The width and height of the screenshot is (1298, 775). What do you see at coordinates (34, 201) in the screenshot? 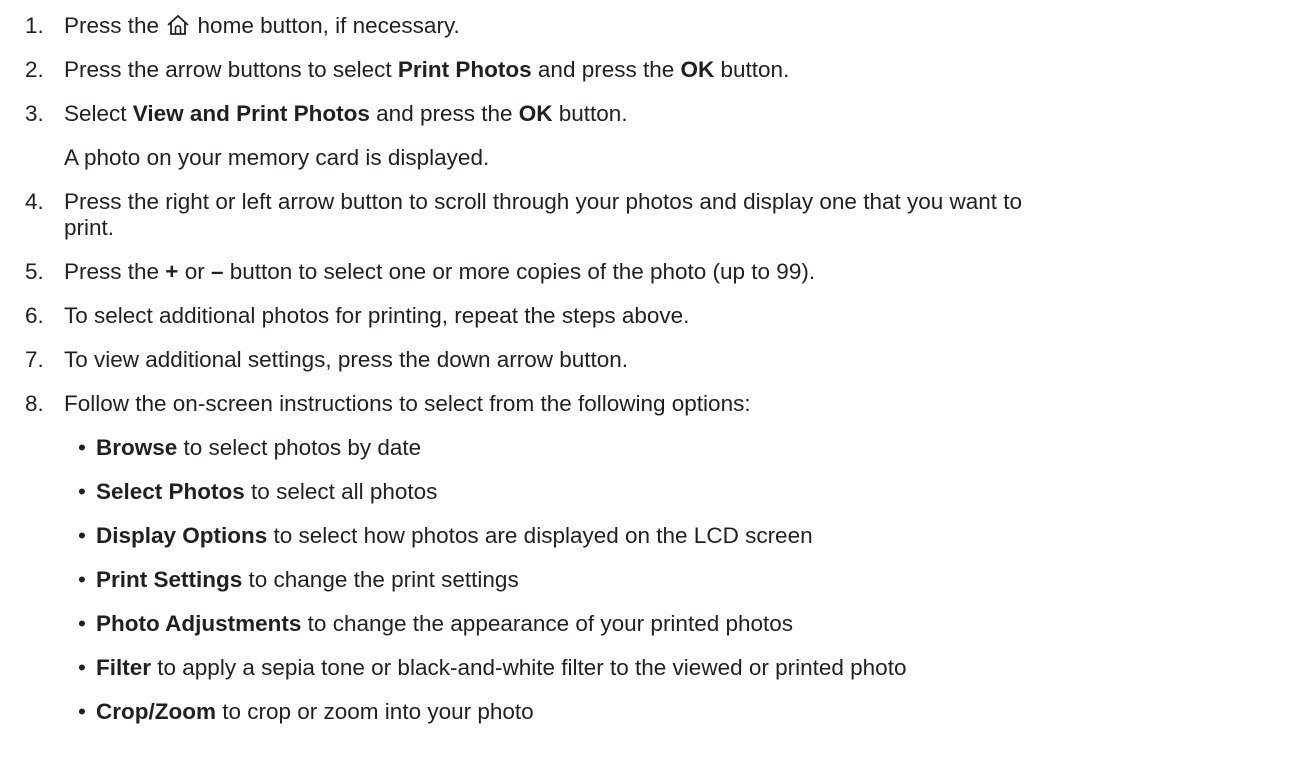
I see `step-number: 4.` at bounding box center [34, 201].